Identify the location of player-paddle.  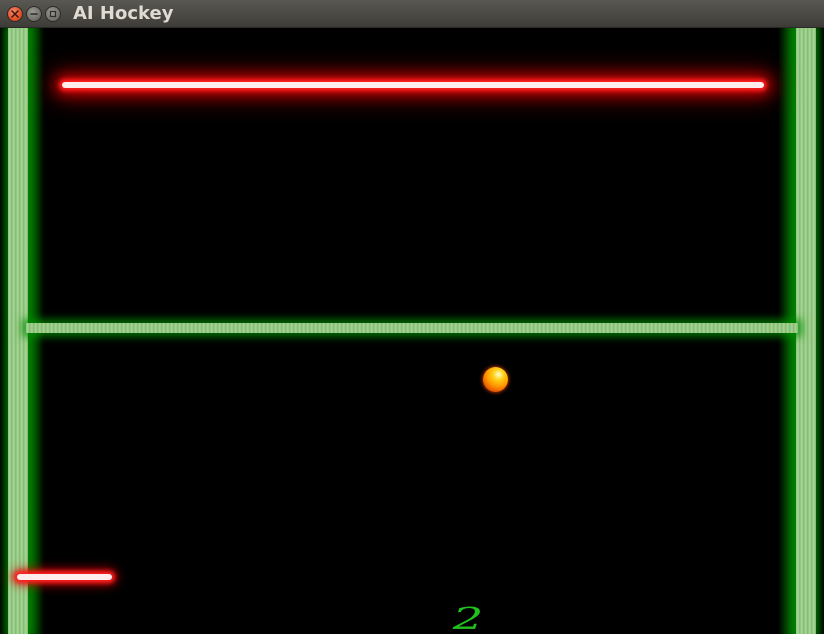
(64, 577).